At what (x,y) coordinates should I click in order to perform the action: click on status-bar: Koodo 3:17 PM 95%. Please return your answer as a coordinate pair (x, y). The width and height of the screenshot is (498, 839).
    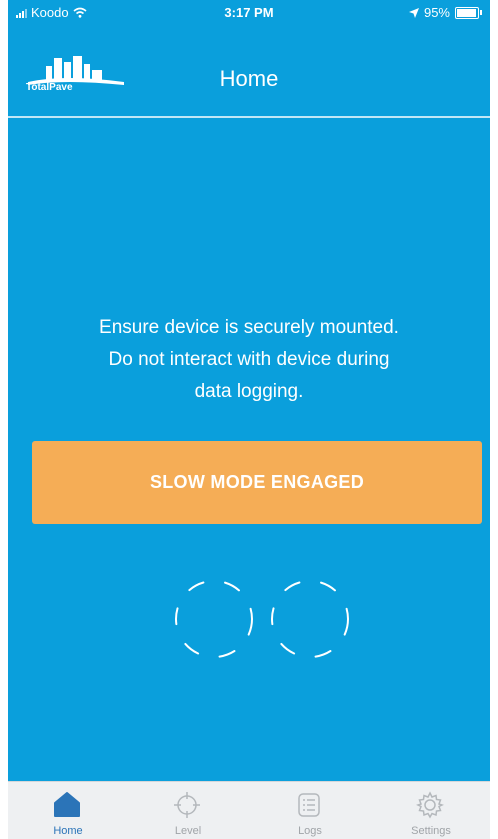
    Looking at the image, I should click on (249, 13).